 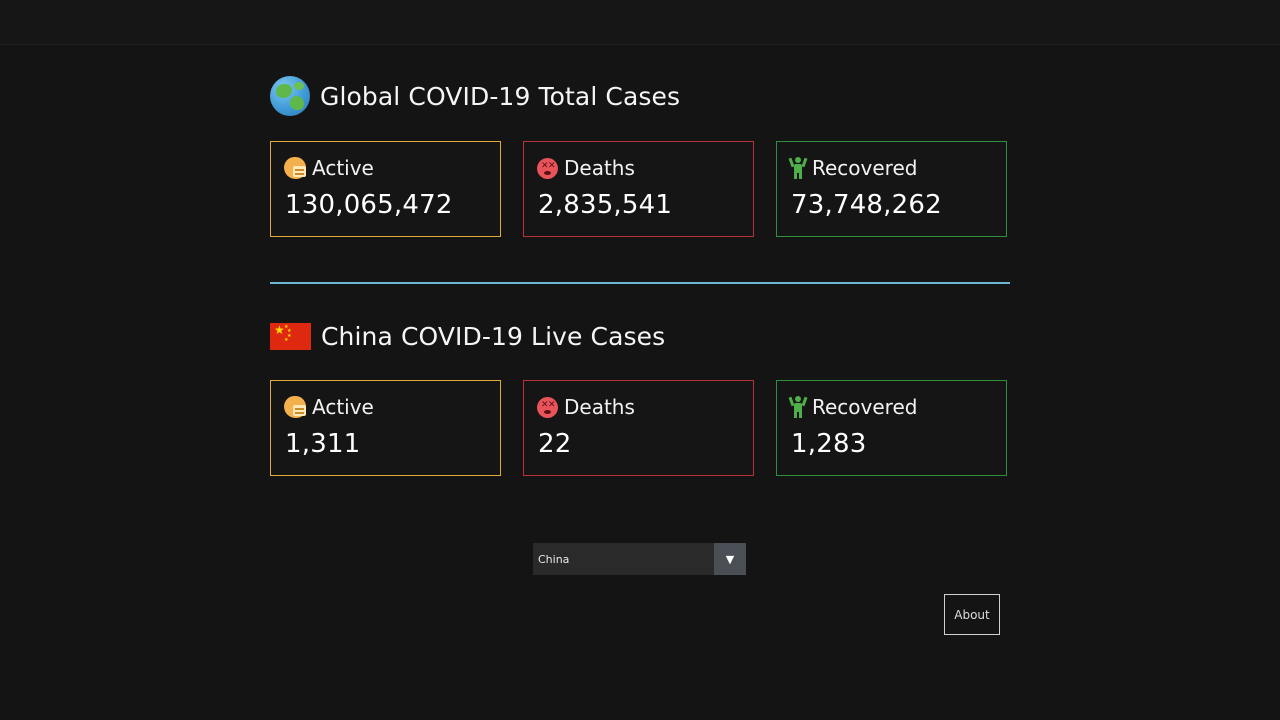 I want to click on global-deaths-value: 2,835,541, so click(x=605, y=205).